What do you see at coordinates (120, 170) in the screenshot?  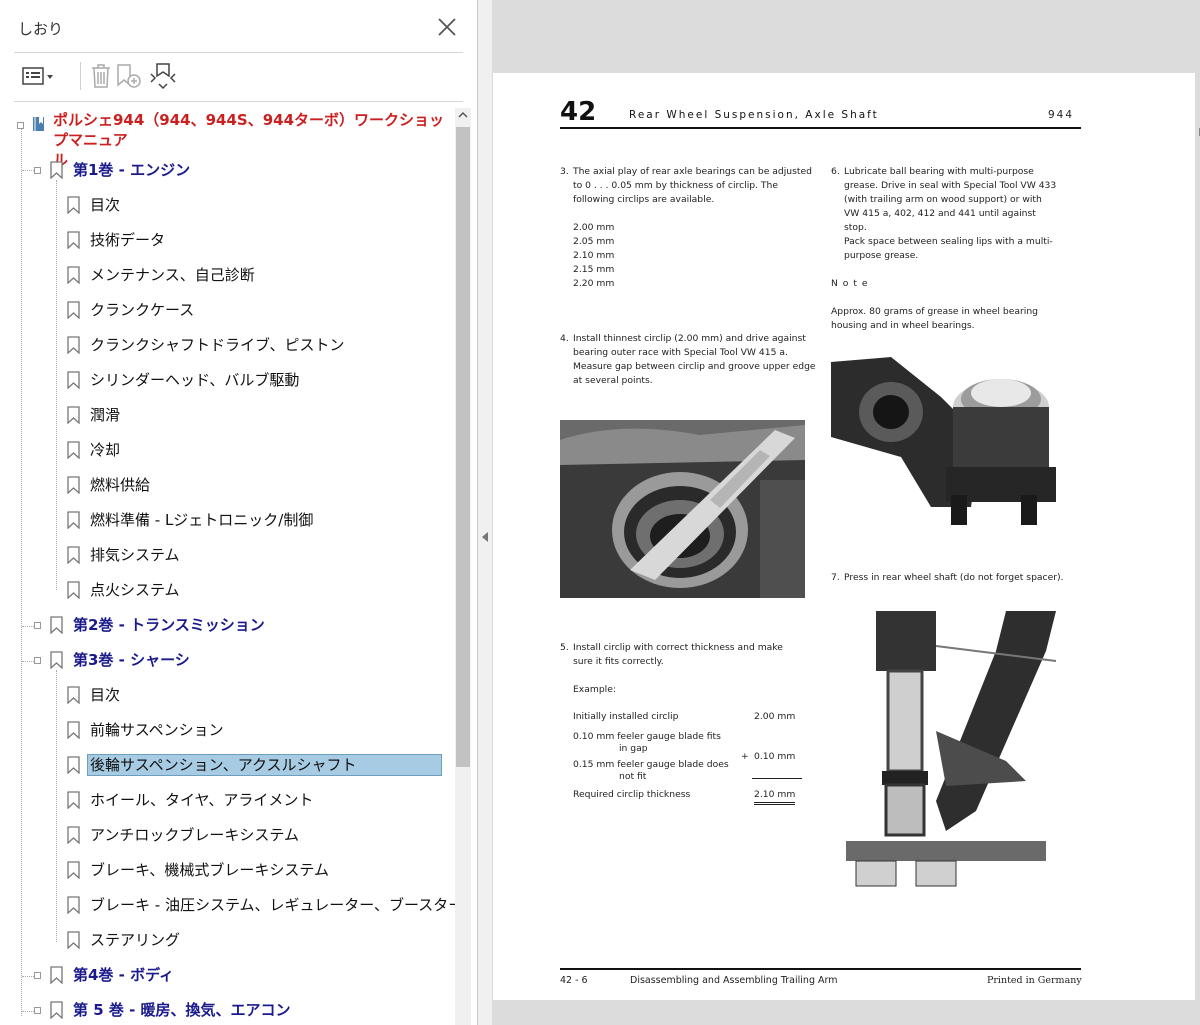 I see `bookmark-volume-1: 第1巻 - エンジン` at bounding box center [120, 170].